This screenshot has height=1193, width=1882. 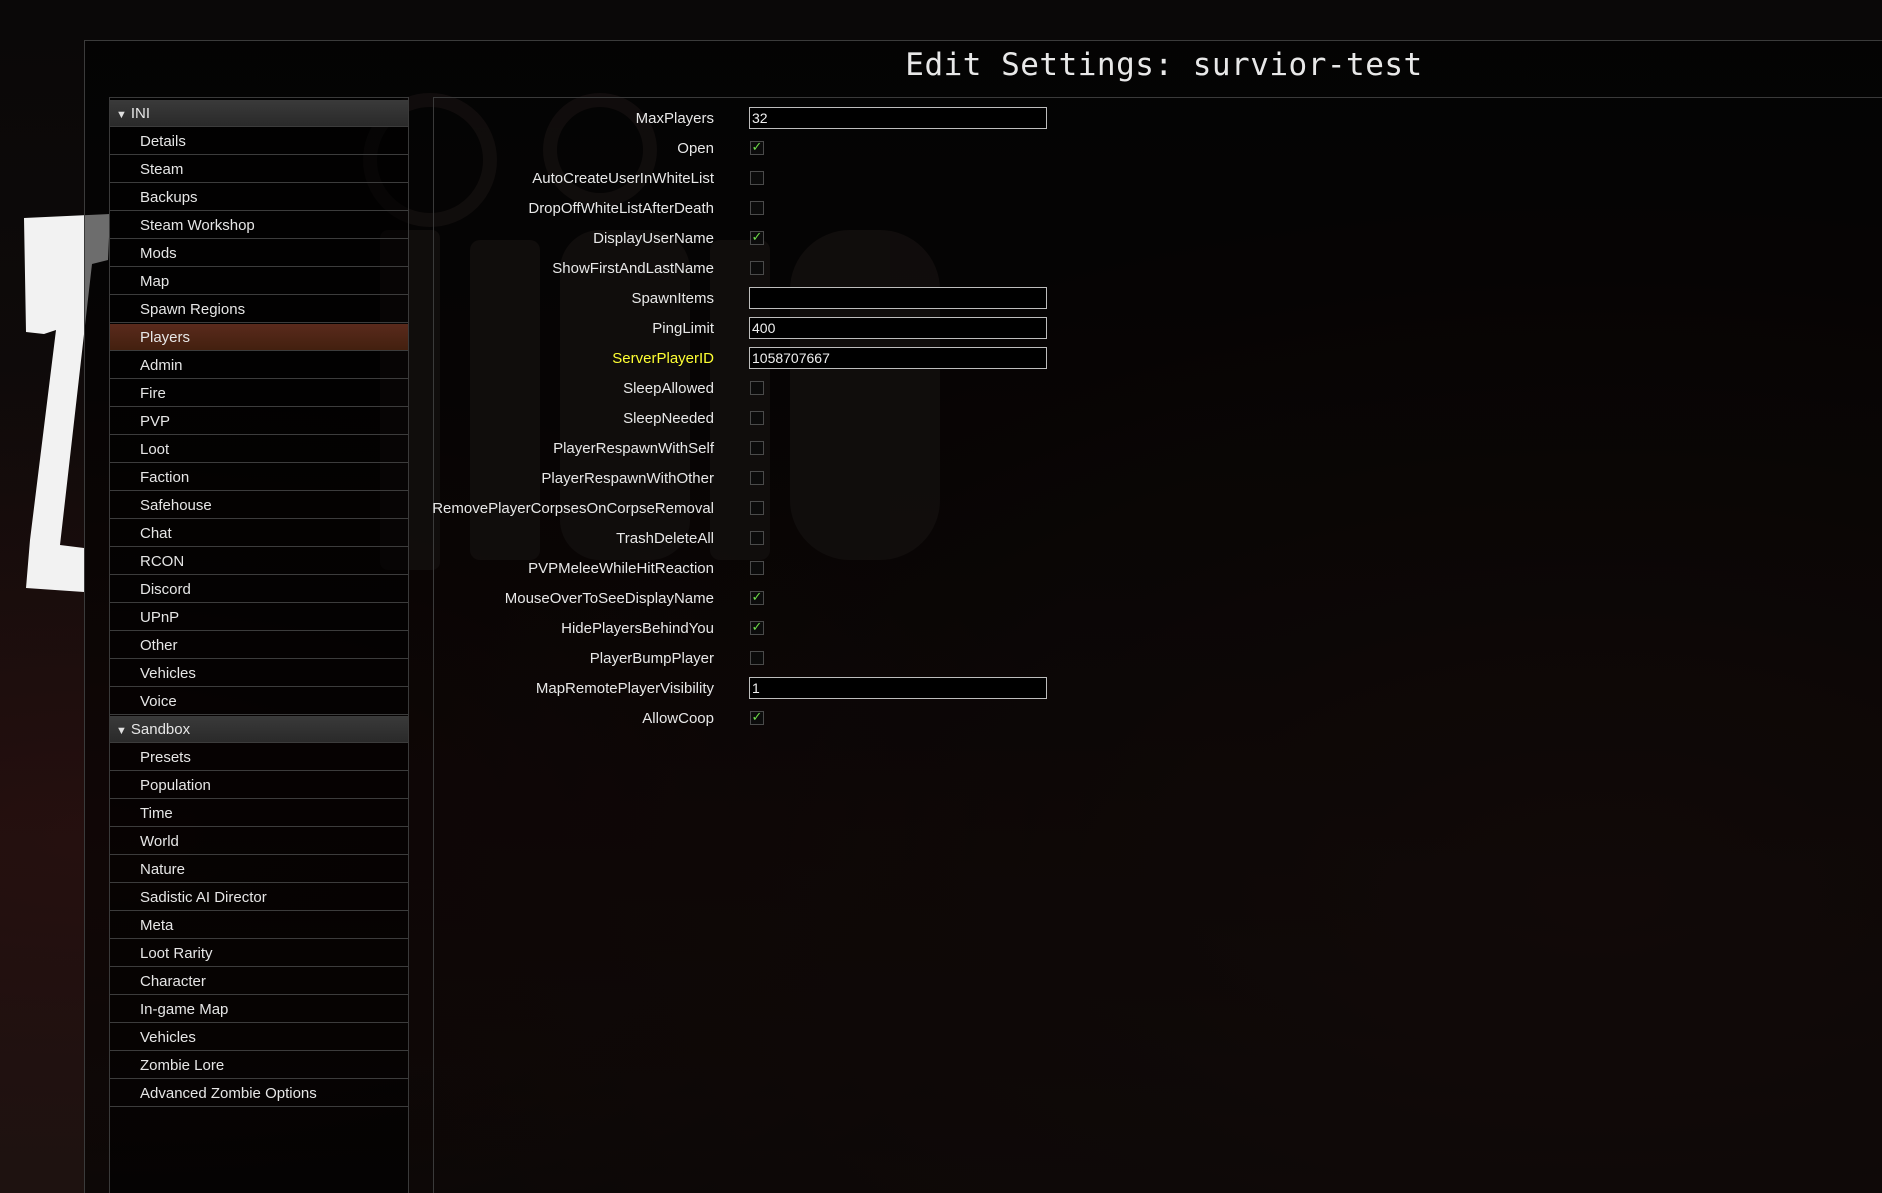 I want to click on pinglimit-input: 400, so click(x=898, y=328).